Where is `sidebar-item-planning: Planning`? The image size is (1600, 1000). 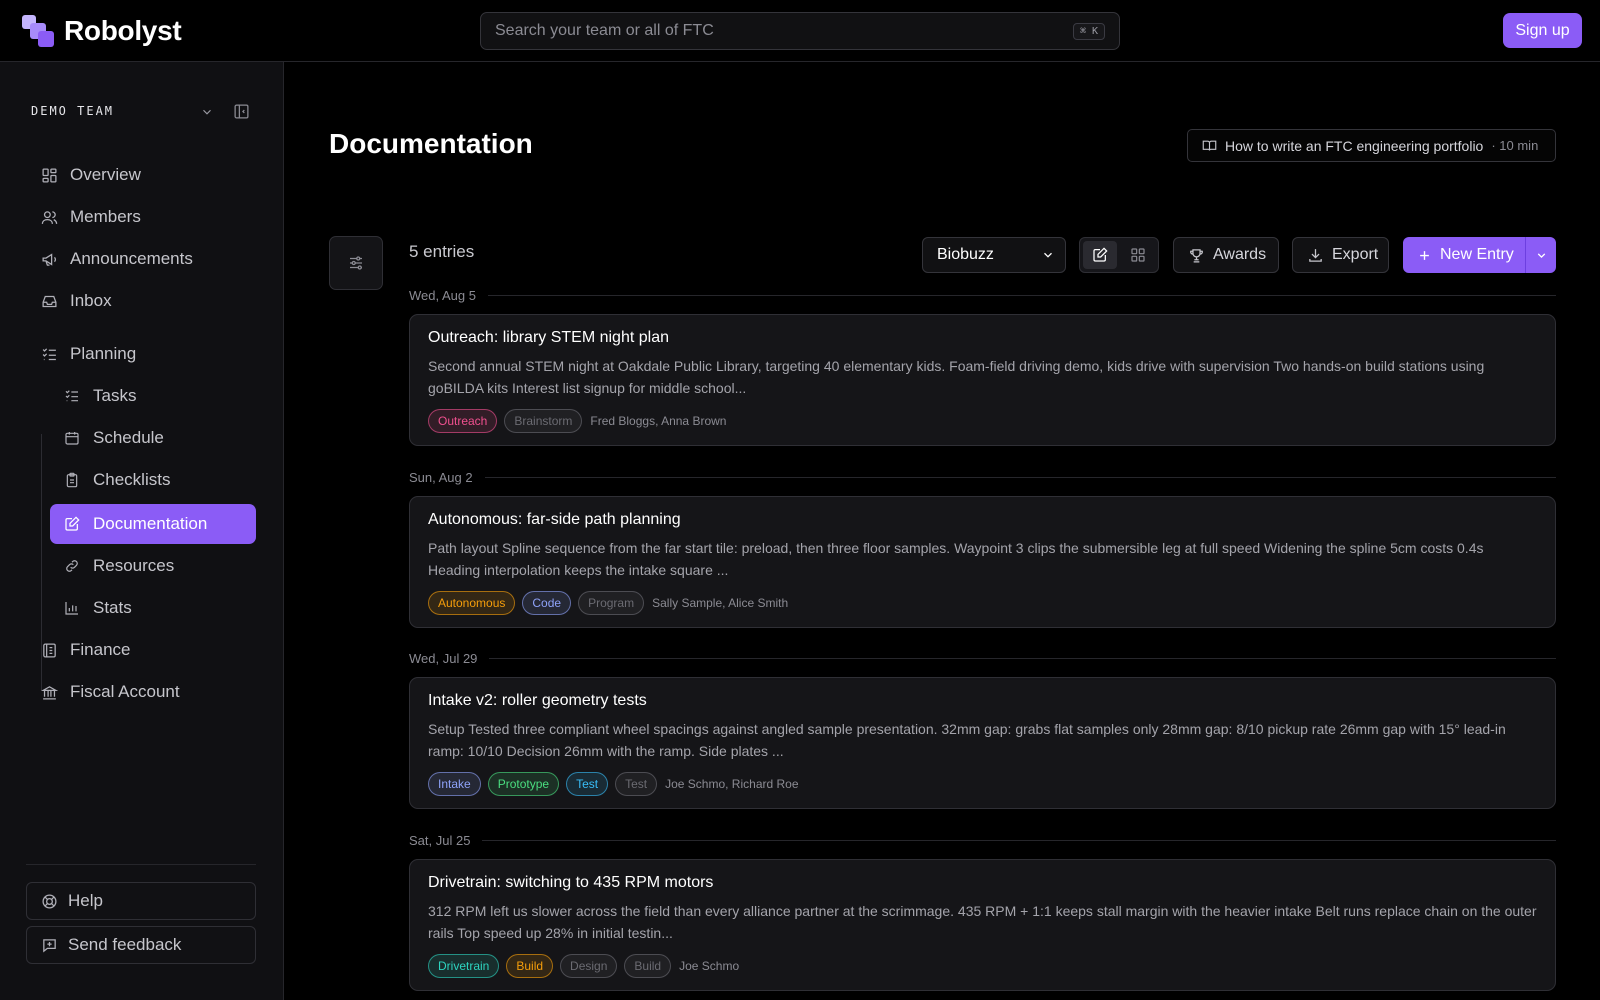 sidebar-item-planning: Planning is located at coordinates (88, 354).